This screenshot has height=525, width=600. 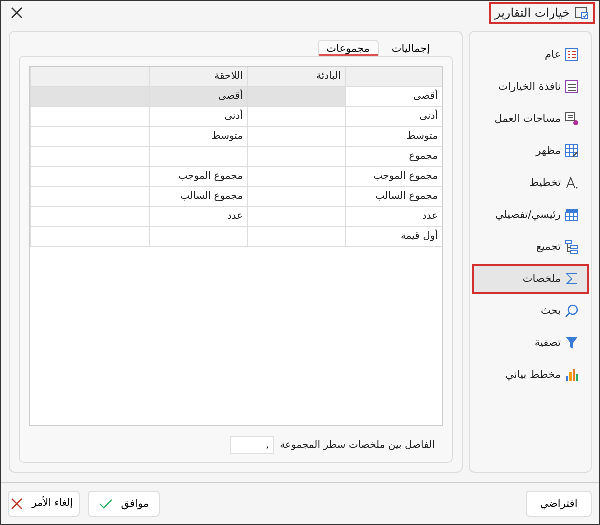 I want to click on sidebar-item: رئيسي/تفصيلي, so click(x=530, y=215).